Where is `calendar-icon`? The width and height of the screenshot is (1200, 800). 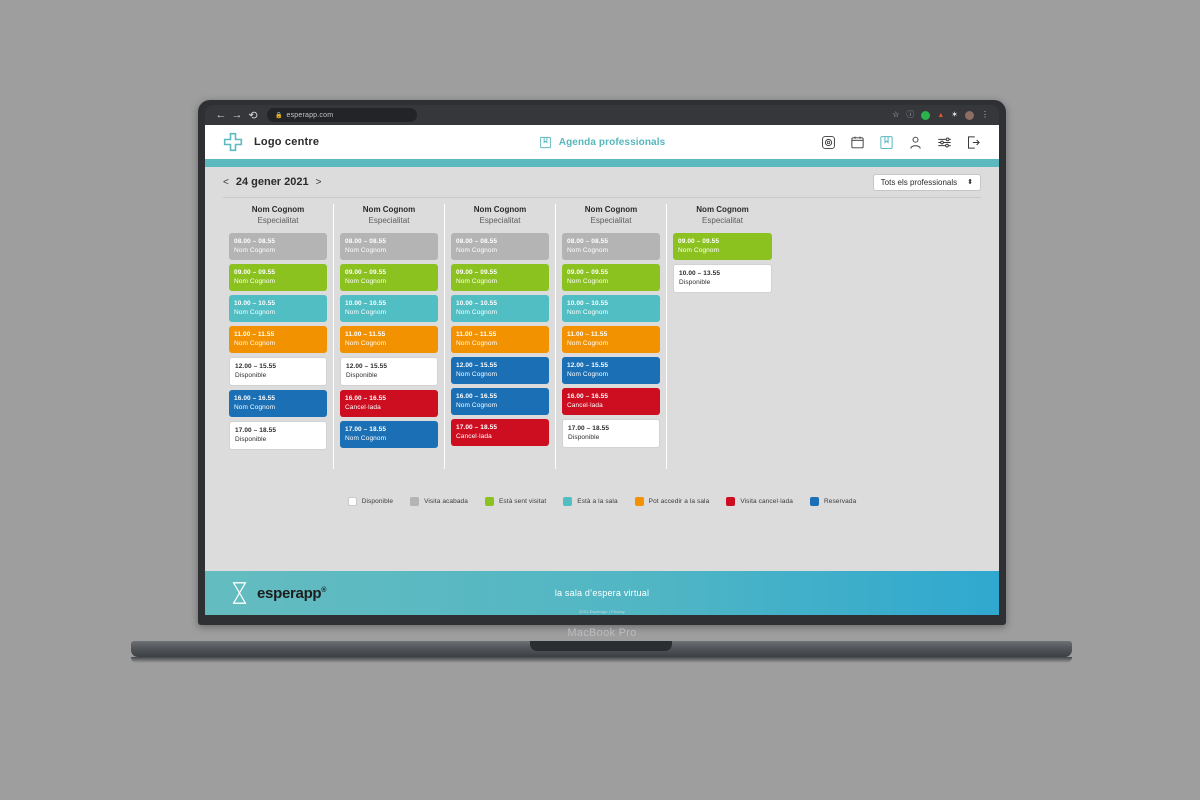
calendar-icon is located at coordinates (857, 142).